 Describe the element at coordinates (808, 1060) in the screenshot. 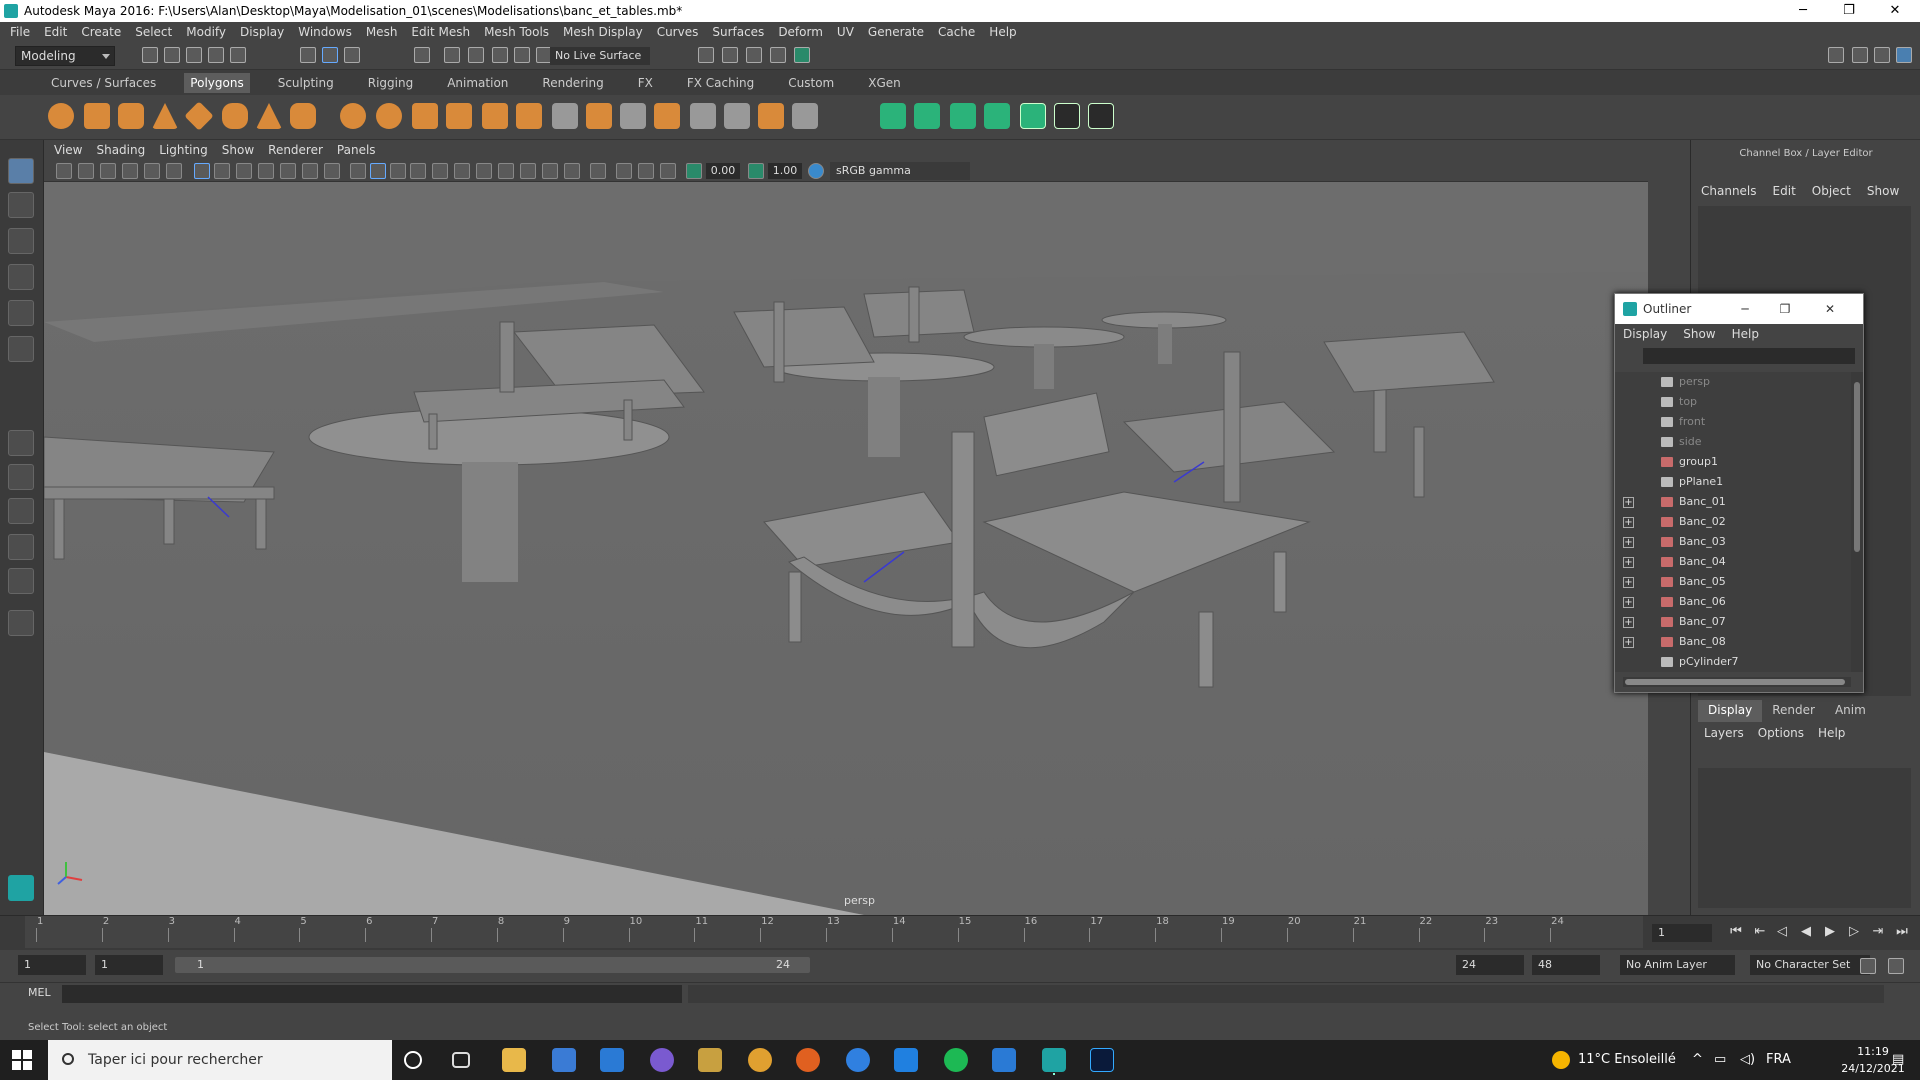

I see `firefox-icon` at that location.